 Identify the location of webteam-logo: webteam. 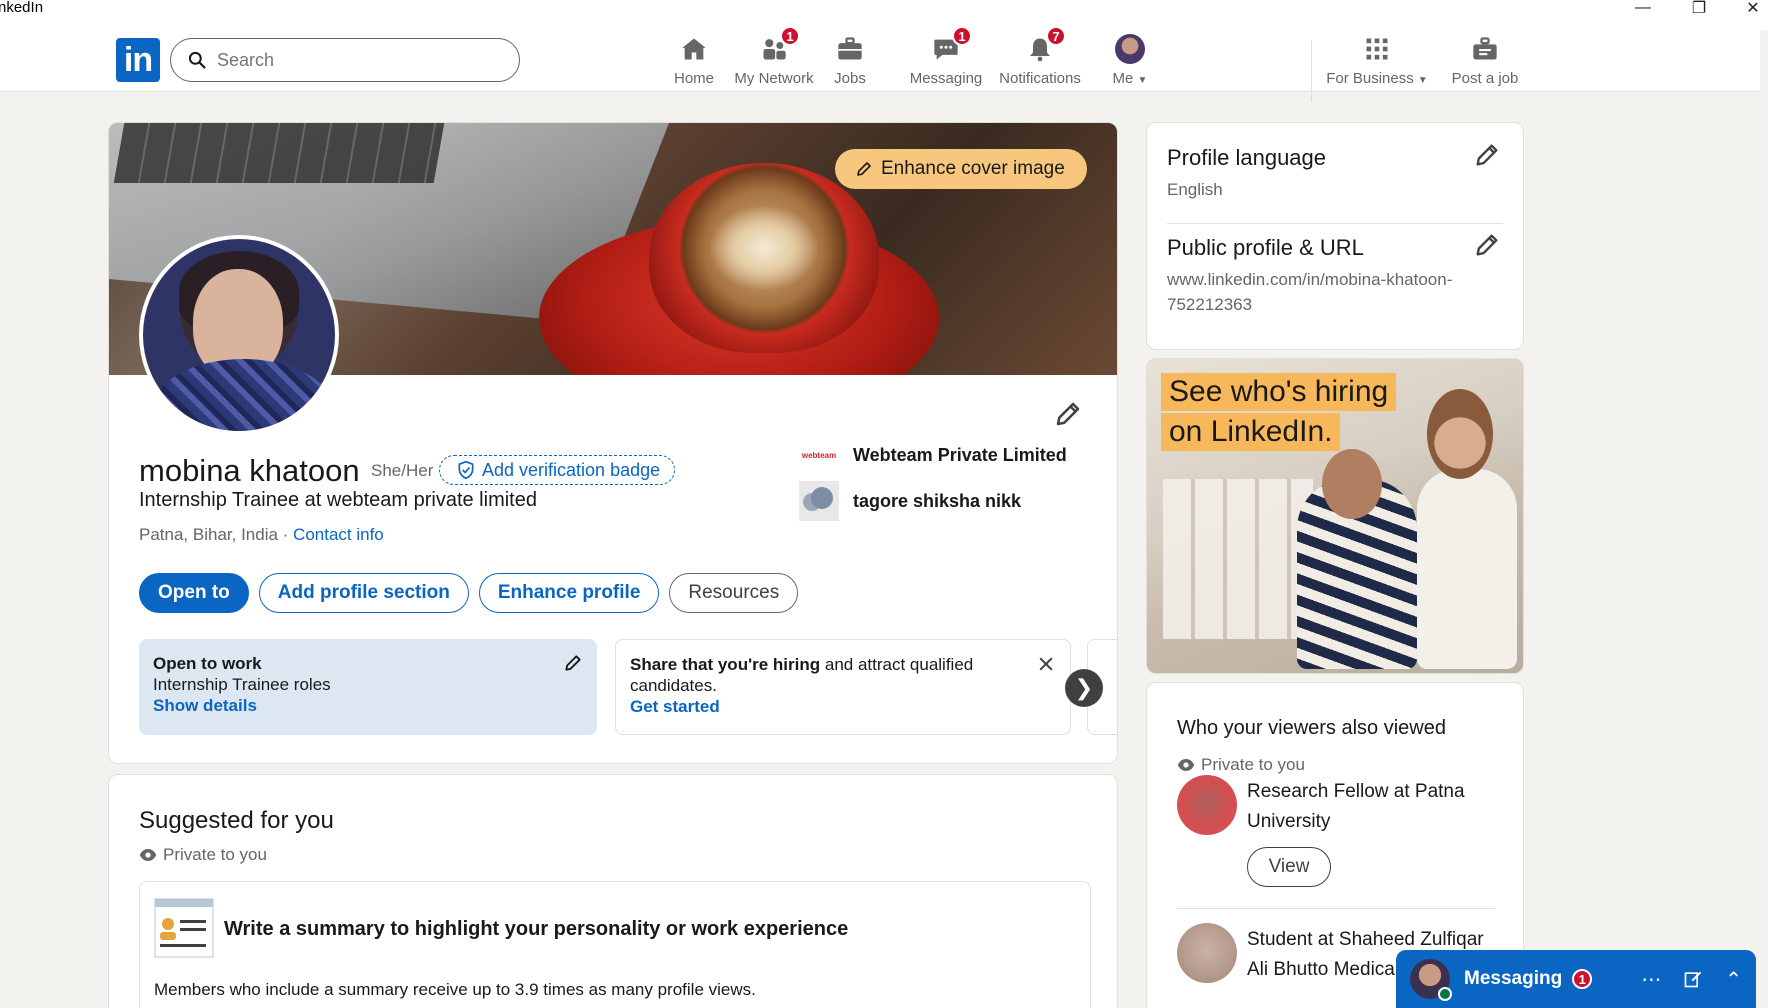
(819, 455).